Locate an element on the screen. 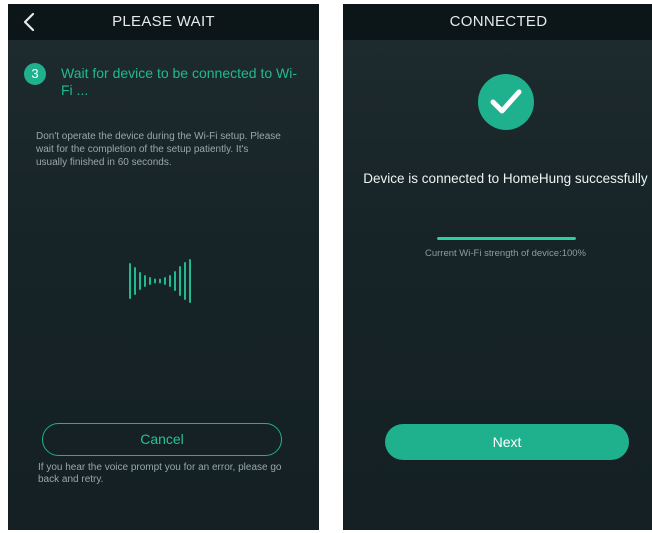  header-bar: CONNECTED is located at coordinates (497, 22).